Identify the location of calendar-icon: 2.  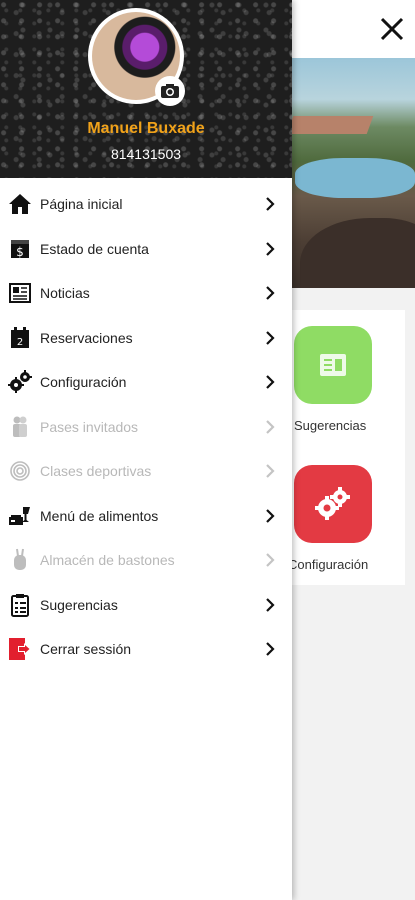
(20, 338).